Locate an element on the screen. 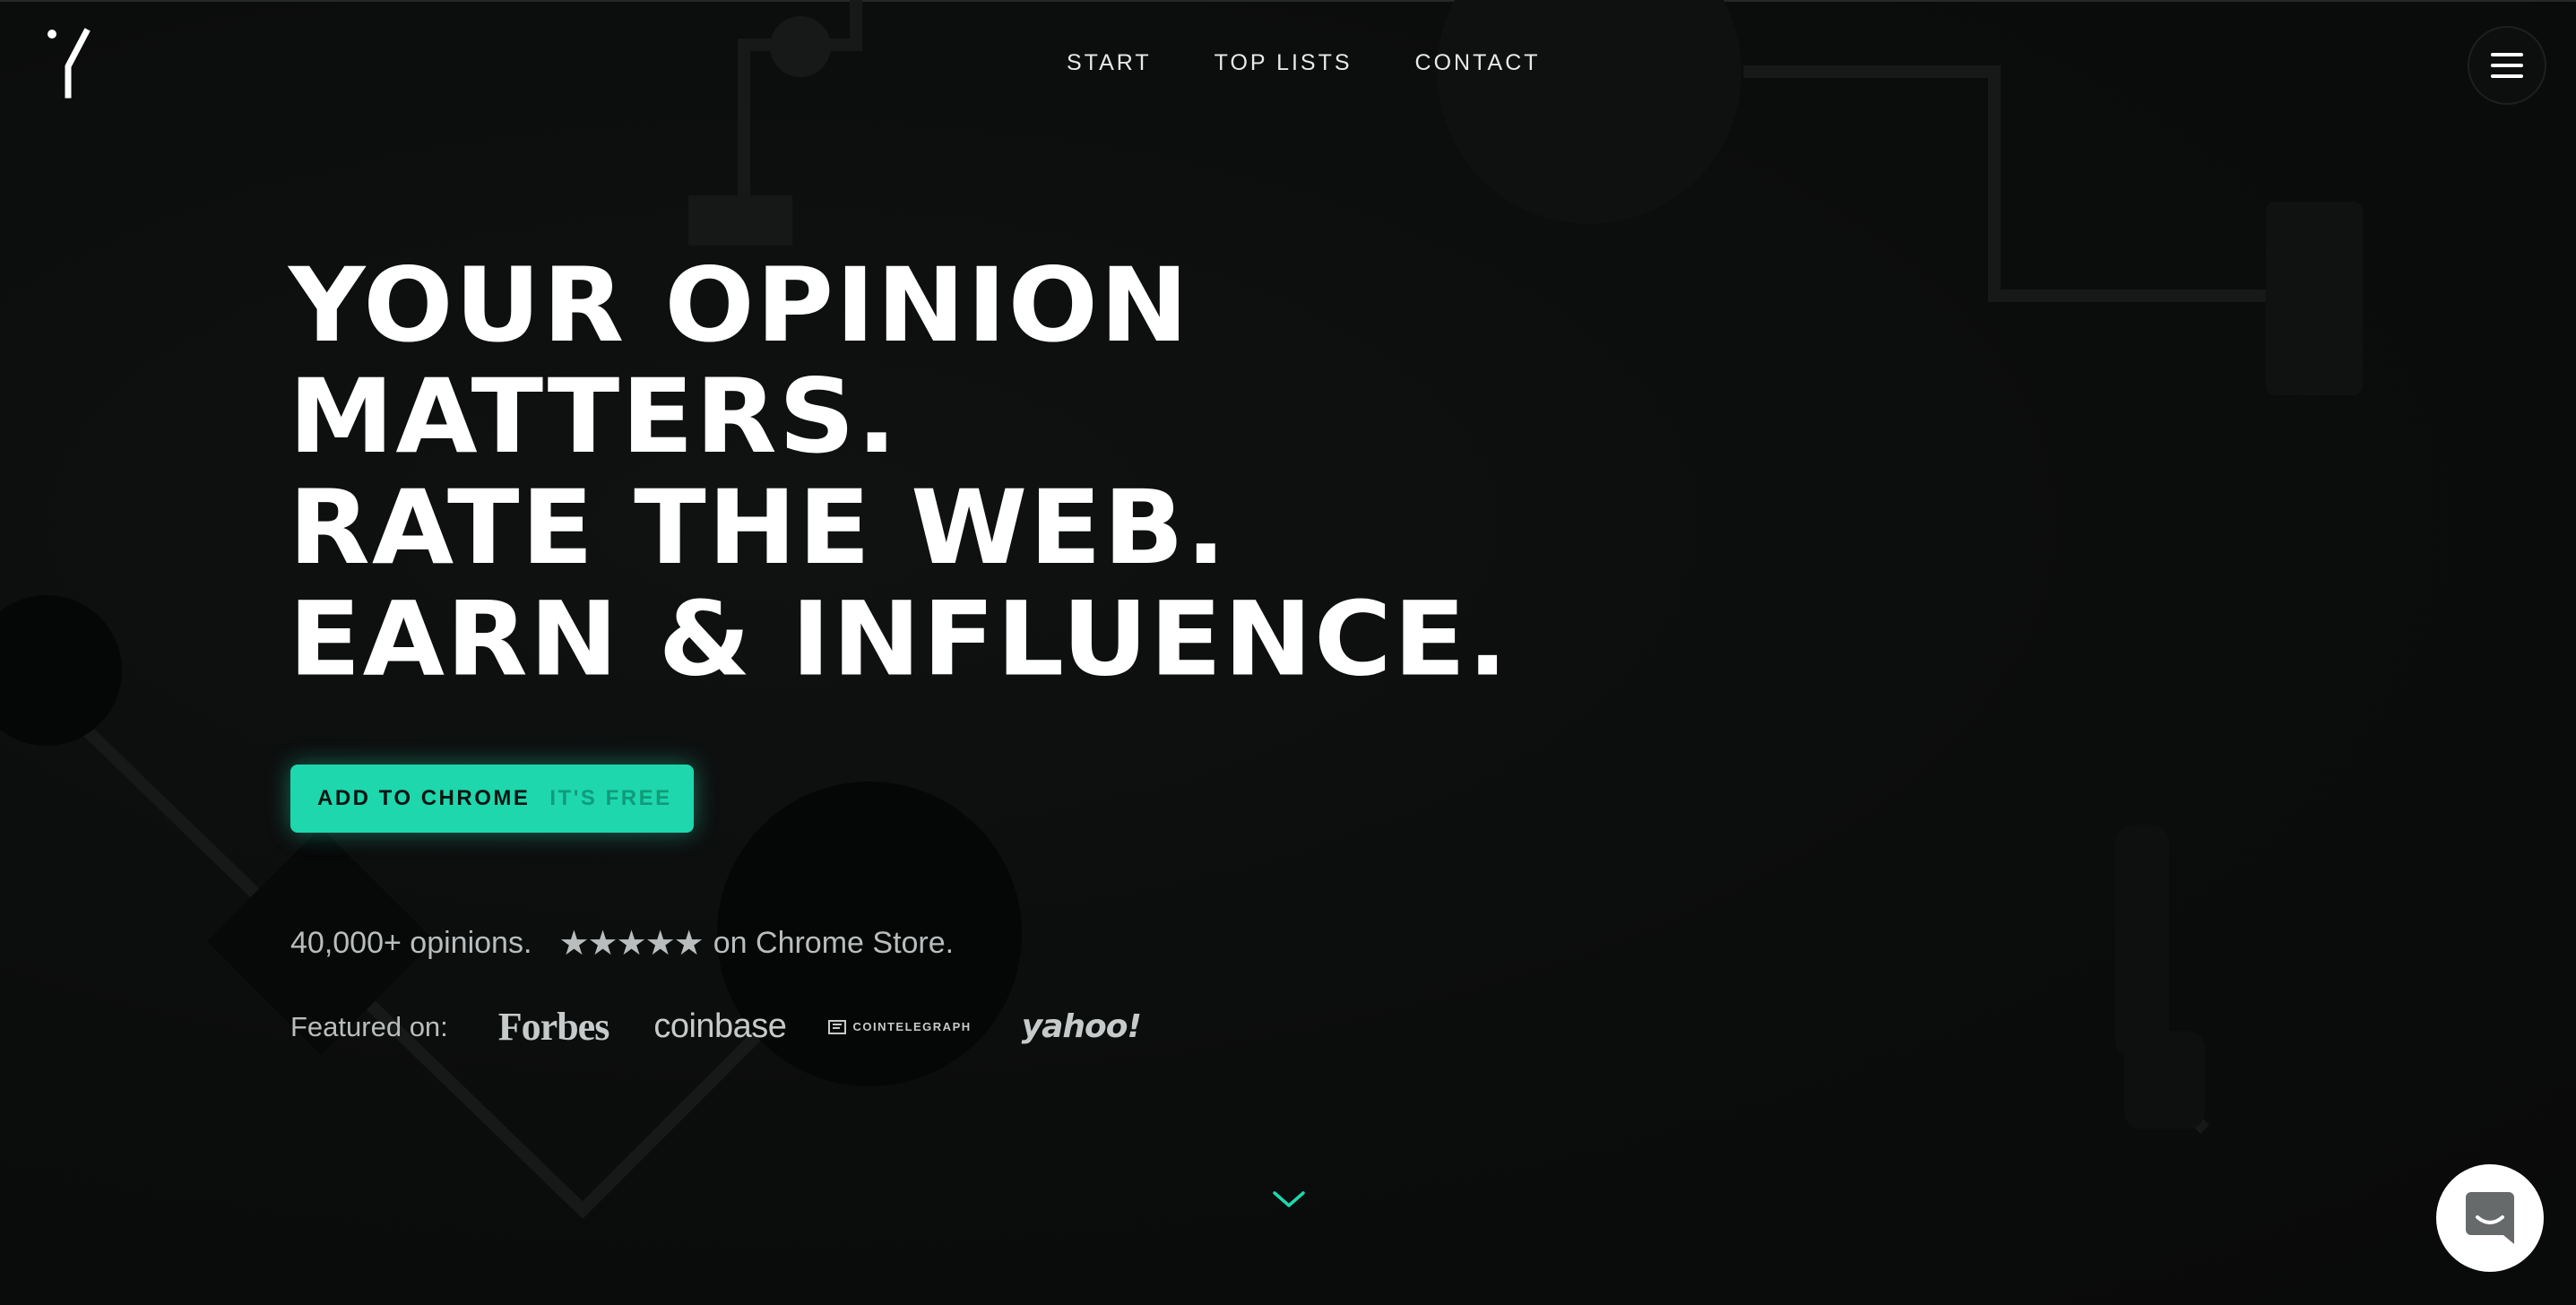 This screenshot has height=1305, width=2576. headline-line-4: EARN & INFLUENCE. is located at coordinates (899, 638).